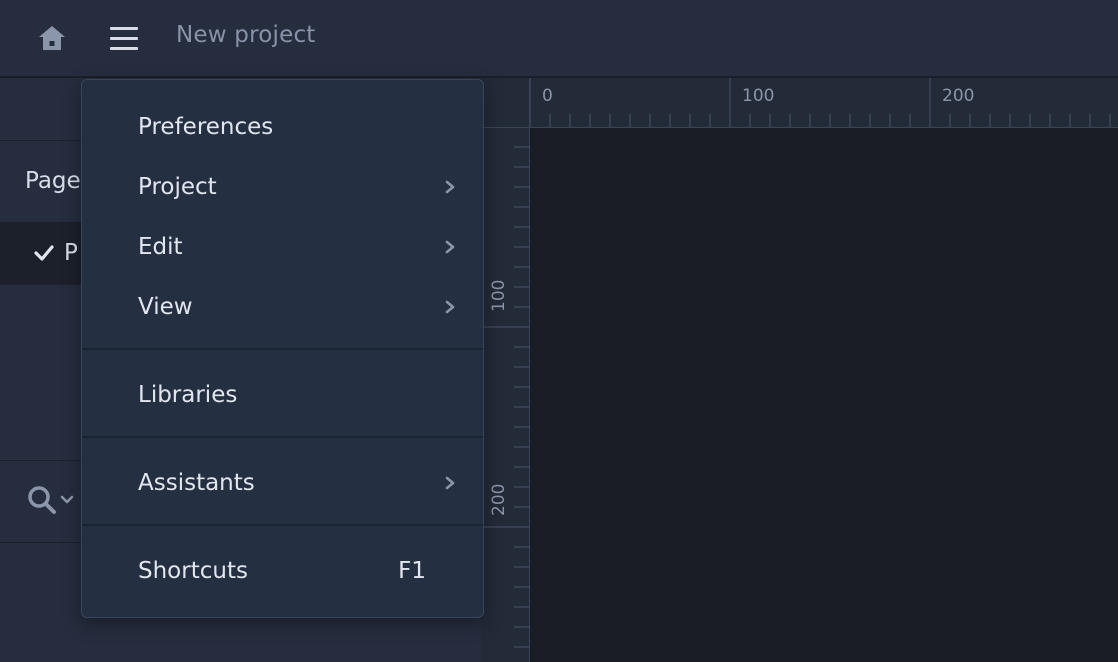 The width and height of the screenshot is (1118, 662). What do you see at coordinates (559, 38) in the screenshot?
I see `top-bar: New project` at bounding box center [559, 38].